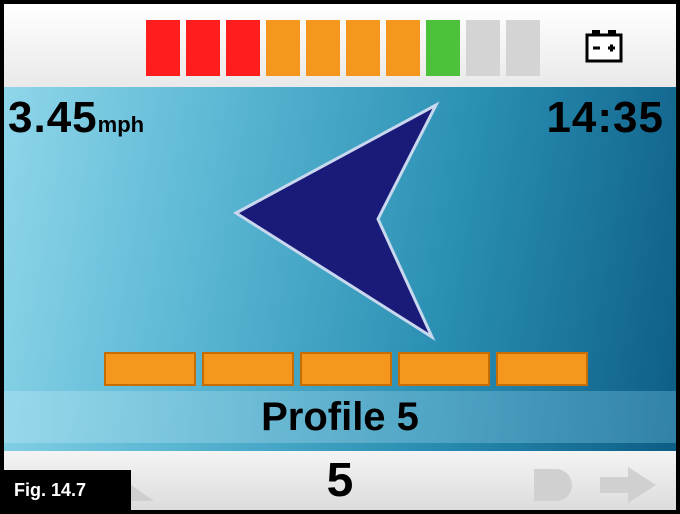 Image resolution: width=680 pixels, height=514 pixels. I want to click on speed-unit: mph, so click(121, 124).